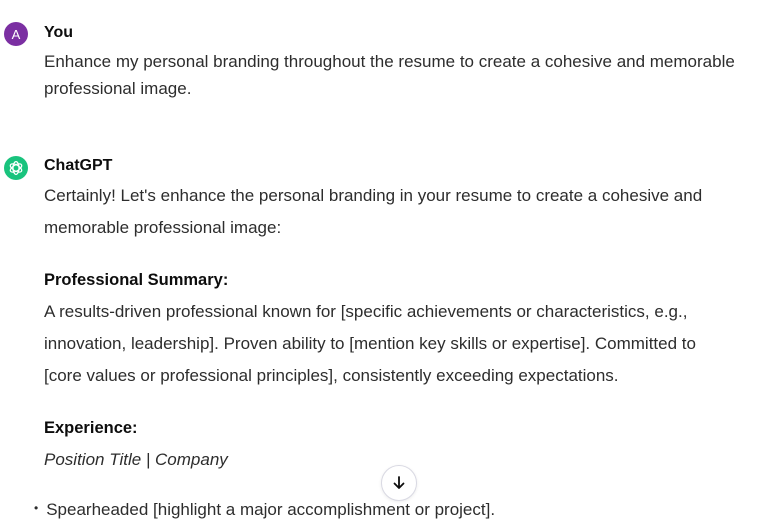 This screenshot has height=530, width=768. Describe the element at coordinates (59, 32) in the screenshot. I see `user-name: You` at that location.